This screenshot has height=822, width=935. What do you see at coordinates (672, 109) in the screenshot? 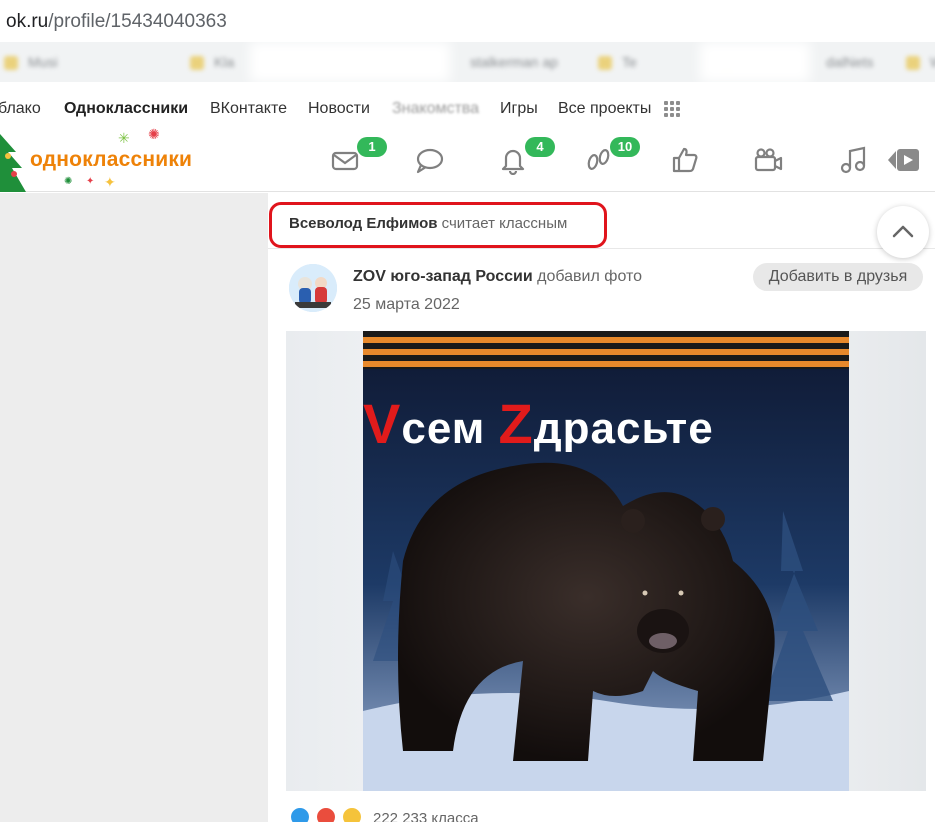
I see `apps-grid-icon` at bounding box center [672, 109].